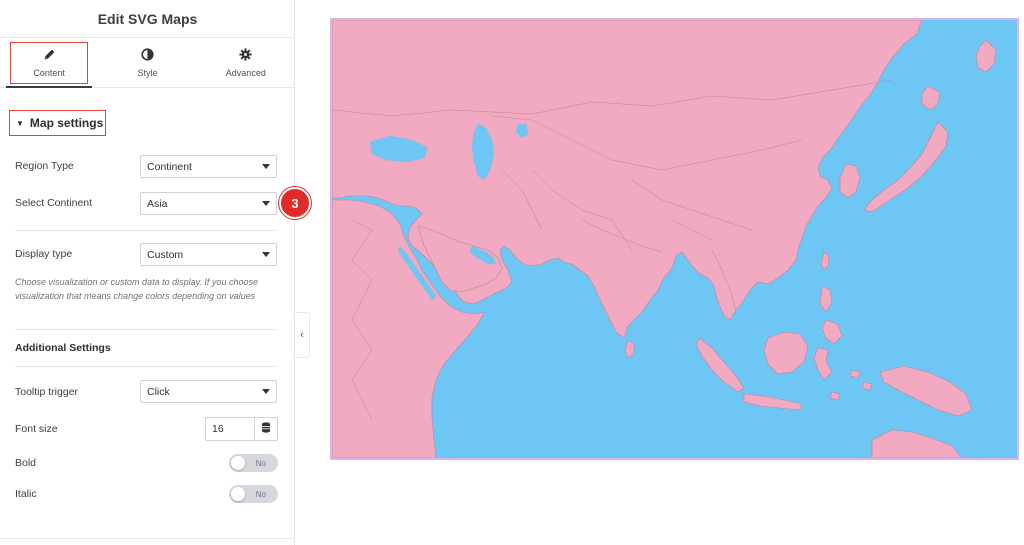  I want to click on tab-style-label: Style, so click(147, 72).